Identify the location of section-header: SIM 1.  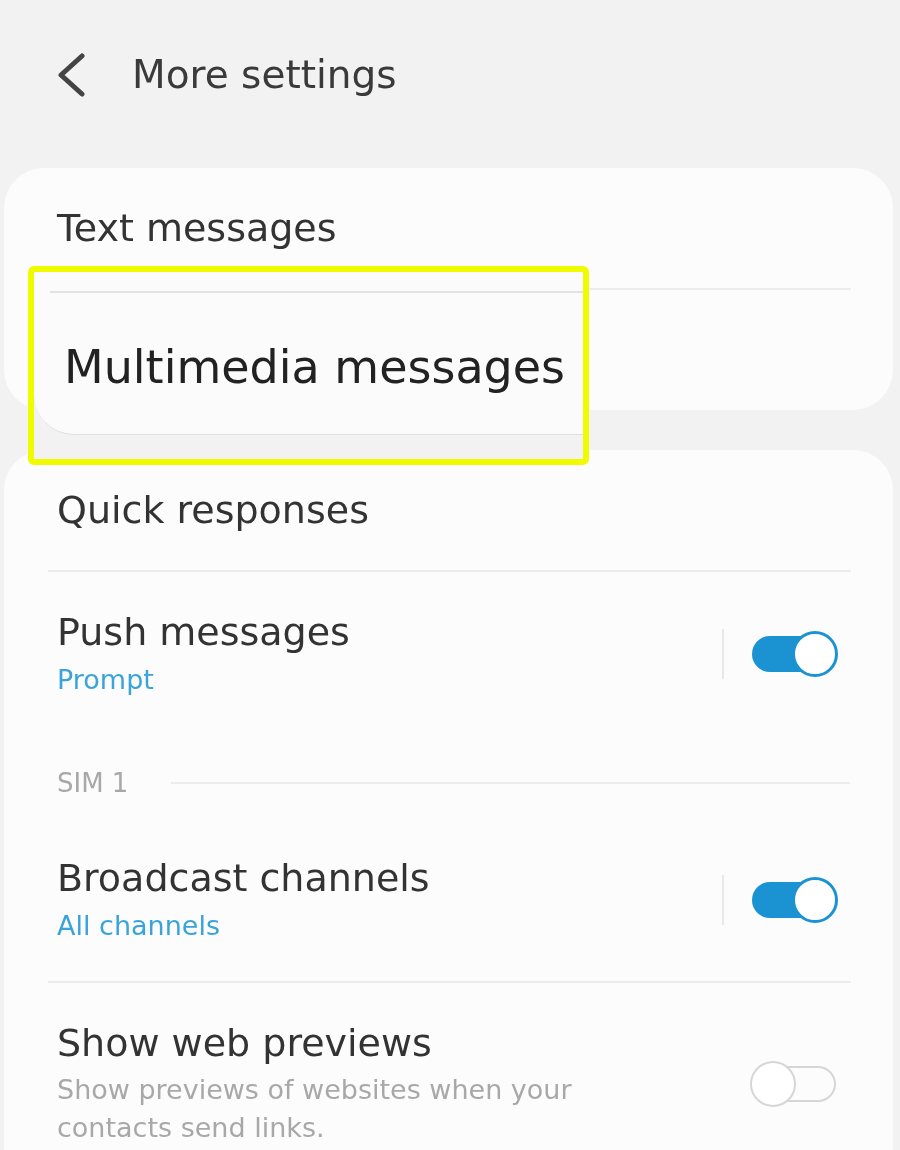
(93, 783).